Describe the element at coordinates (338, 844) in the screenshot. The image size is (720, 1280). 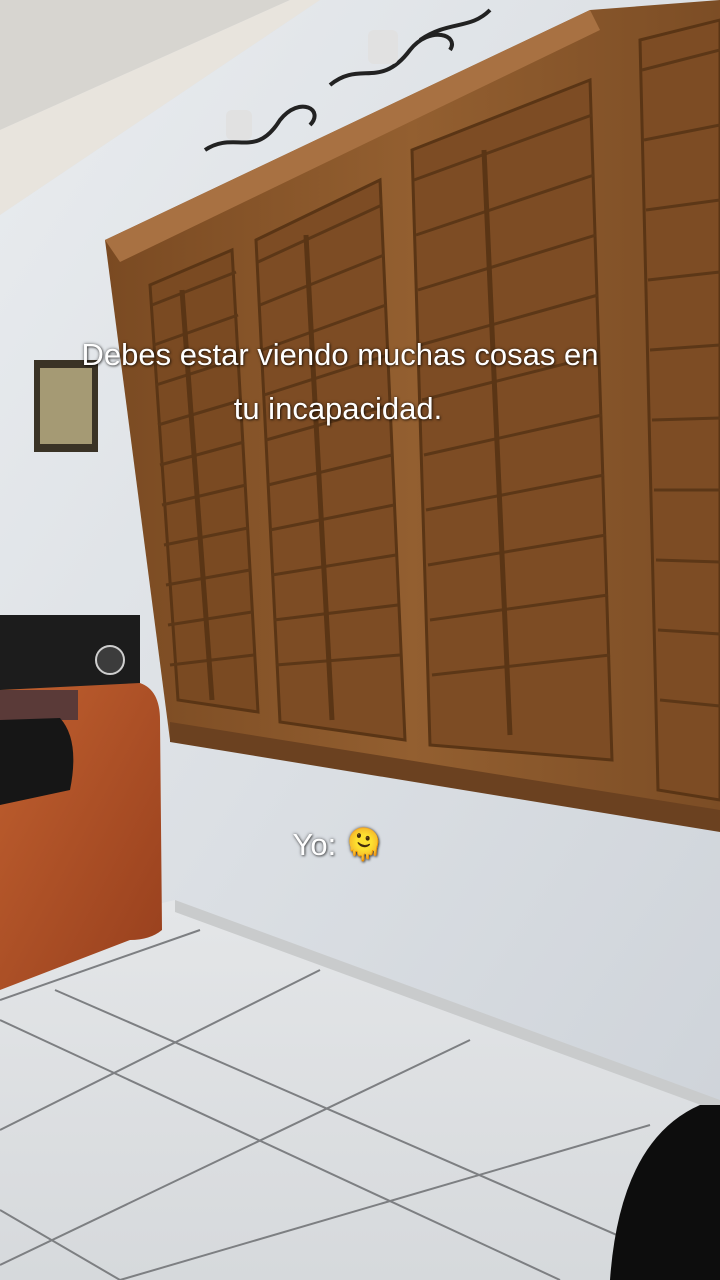
I see `caption-reply: Yo: 🫠` at that location.